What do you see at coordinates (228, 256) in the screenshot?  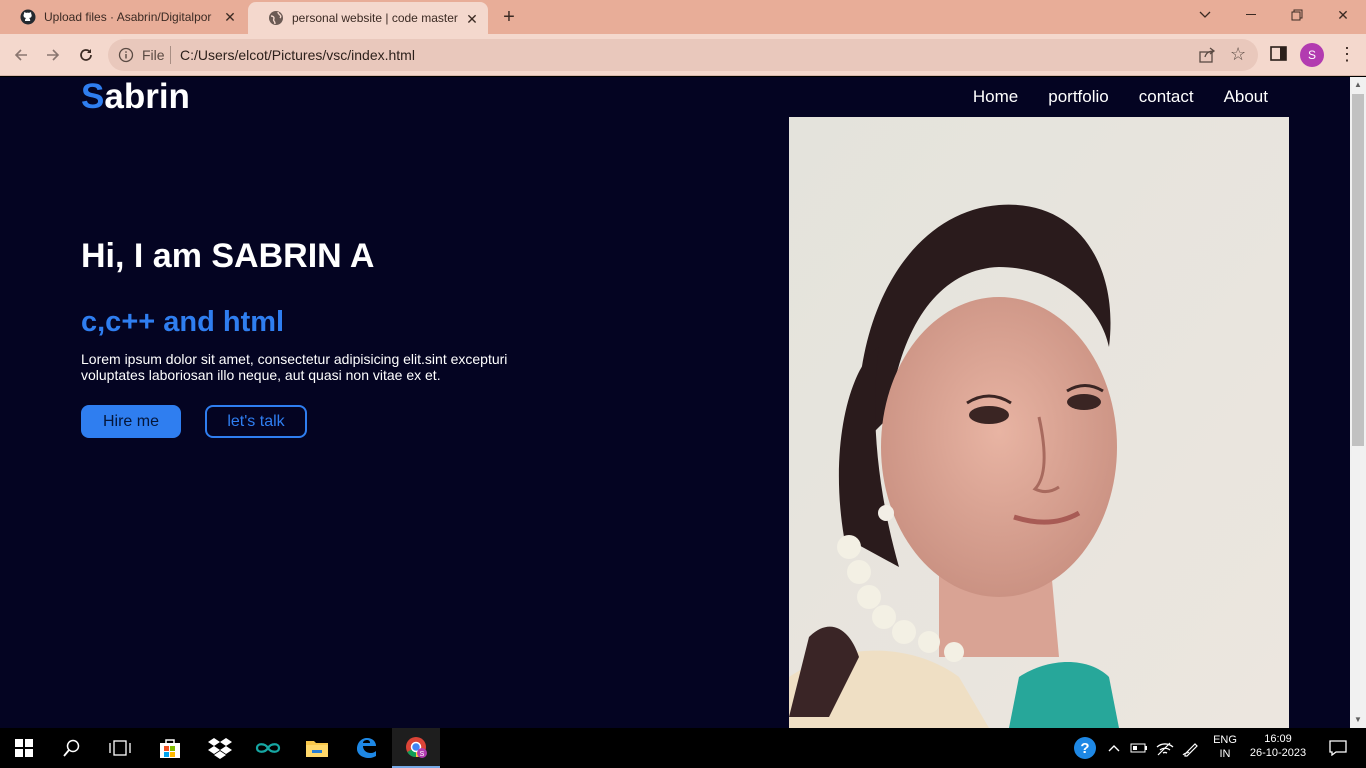 I see `hero-greeting: Hi, I am SABRIN A` at bounding box center [228, 256].